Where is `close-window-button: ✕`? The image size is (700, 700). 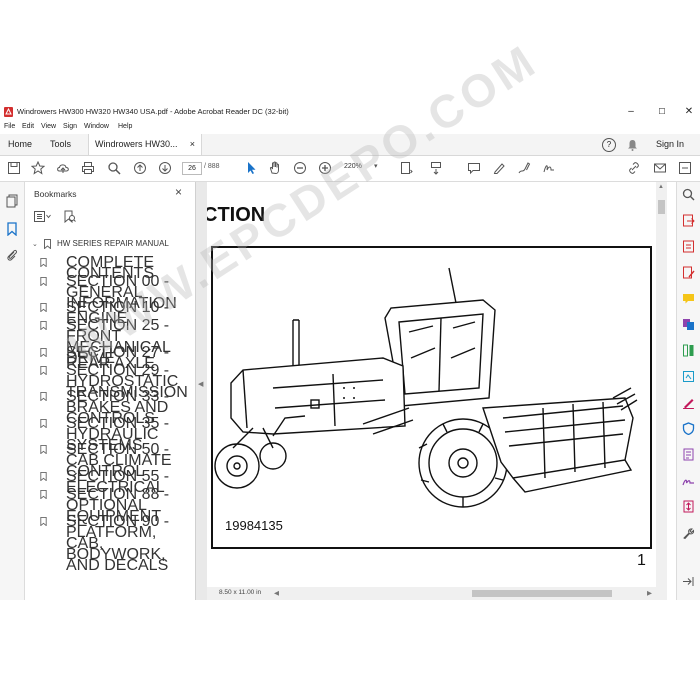
close-window-button: ✕ is located at coordinates (689, 112).